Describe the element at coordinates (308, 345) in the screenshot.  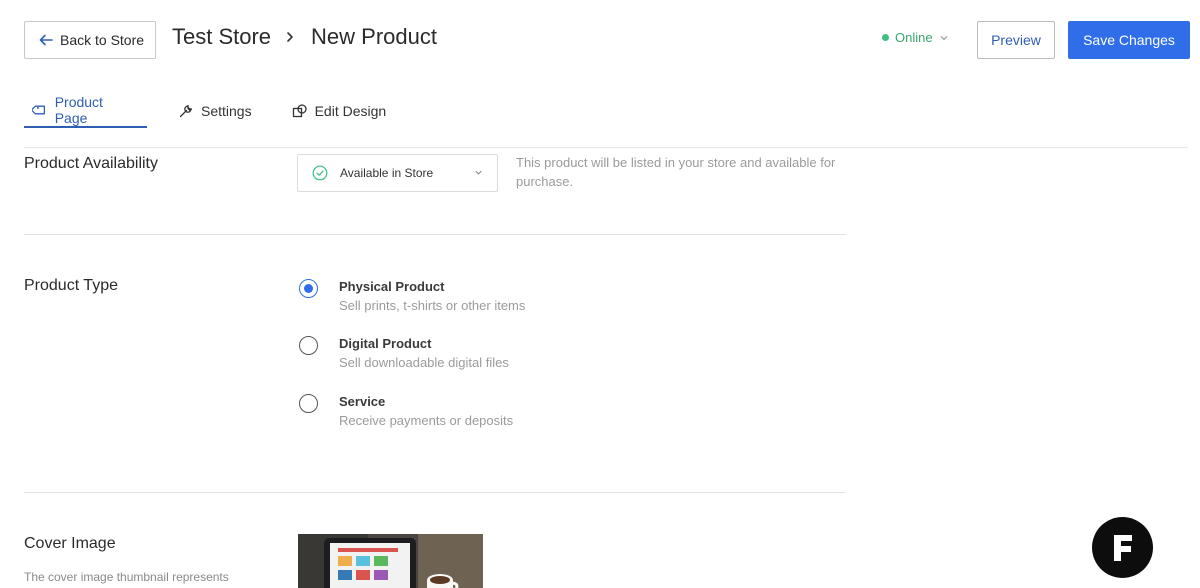
I see `radio-digital` at that location.